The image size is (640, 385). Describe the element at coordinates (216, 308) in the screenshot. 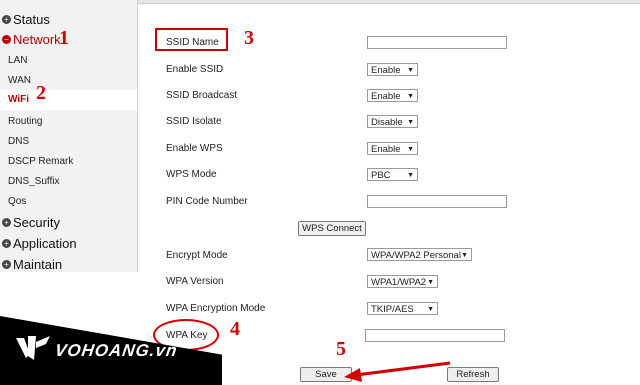

I see `wpa-encryption-label: WPA Encryption Mode` at that location.